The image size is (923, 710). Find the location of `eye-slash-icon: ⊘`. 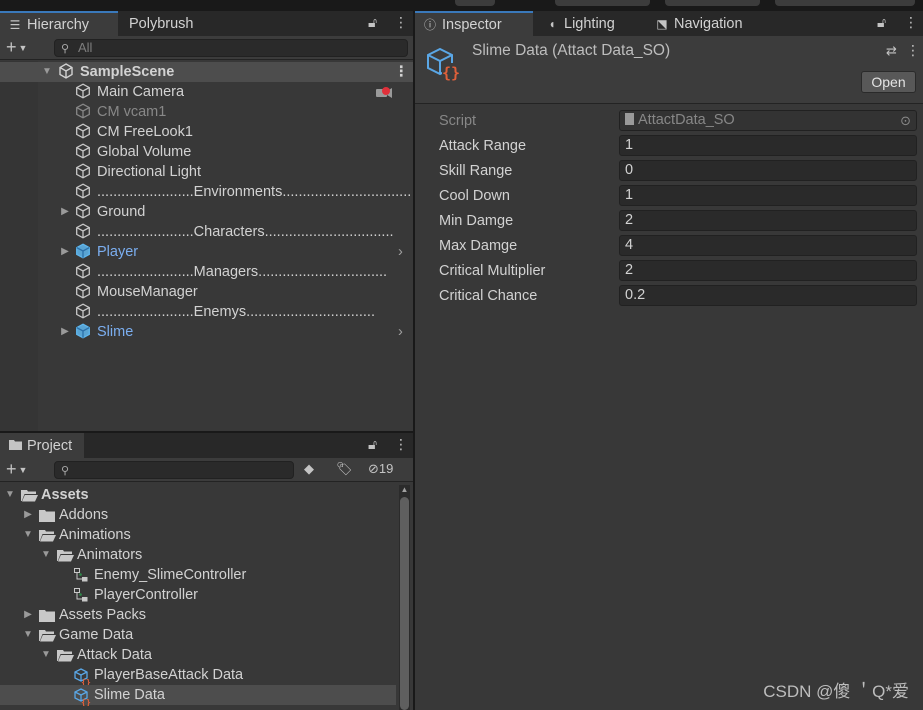

eye-slash-icon: ⊘ is located at coordinates (373, 468).